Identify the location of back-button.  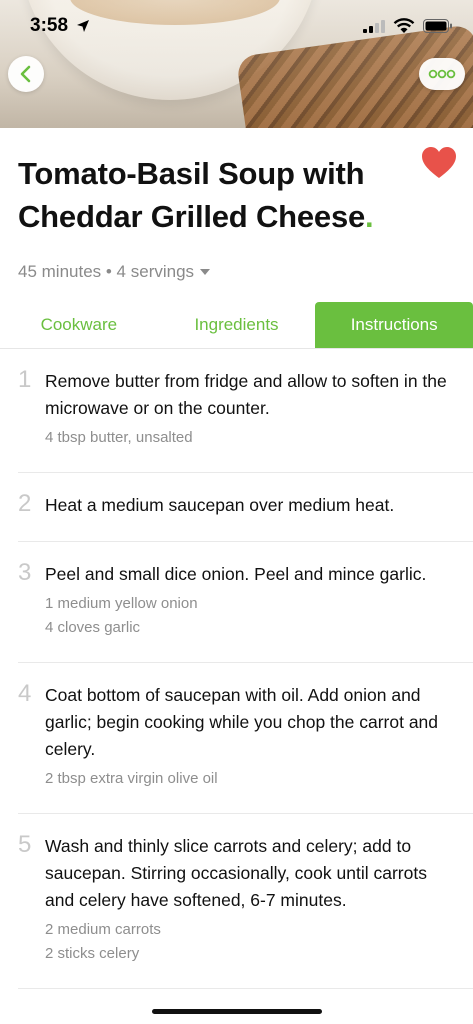
(26, 74).